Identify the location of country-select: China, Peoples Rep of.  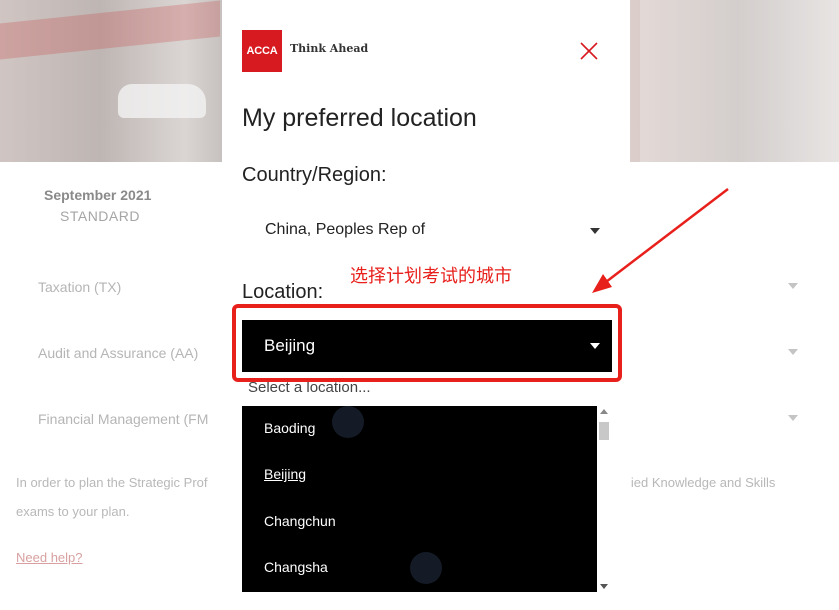
(427, 231).